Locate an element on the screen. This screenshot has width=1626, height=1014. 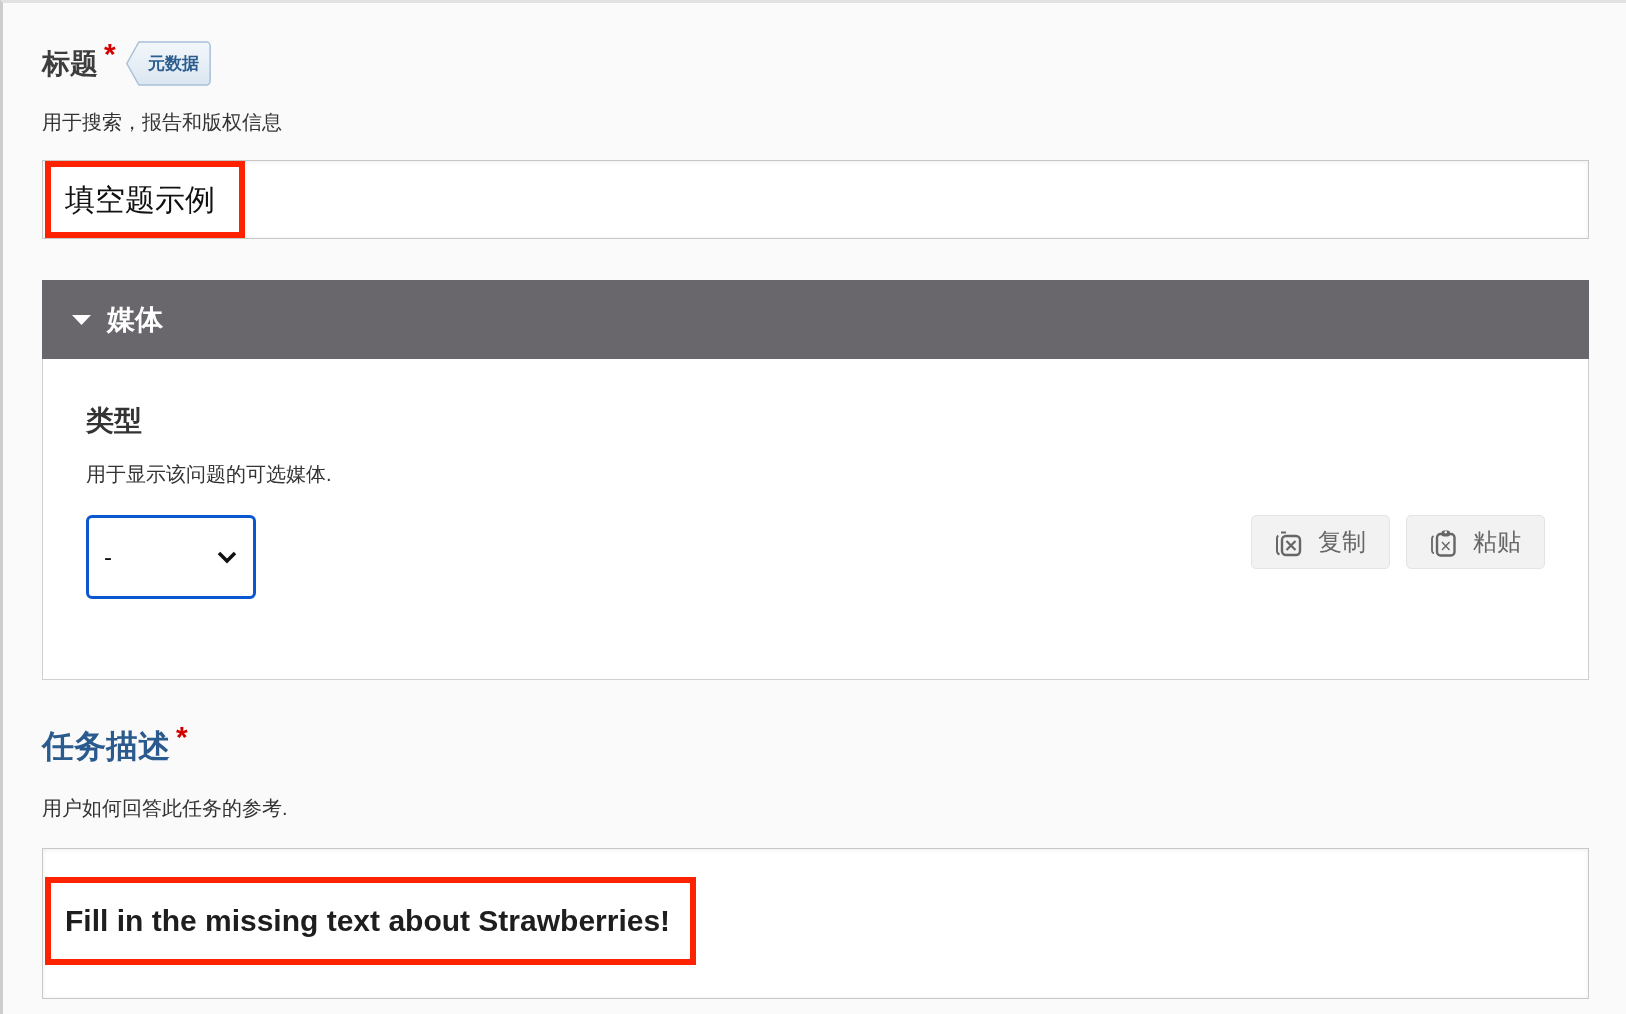
copy-button: 复制 is located at coordinates (1320, 542).